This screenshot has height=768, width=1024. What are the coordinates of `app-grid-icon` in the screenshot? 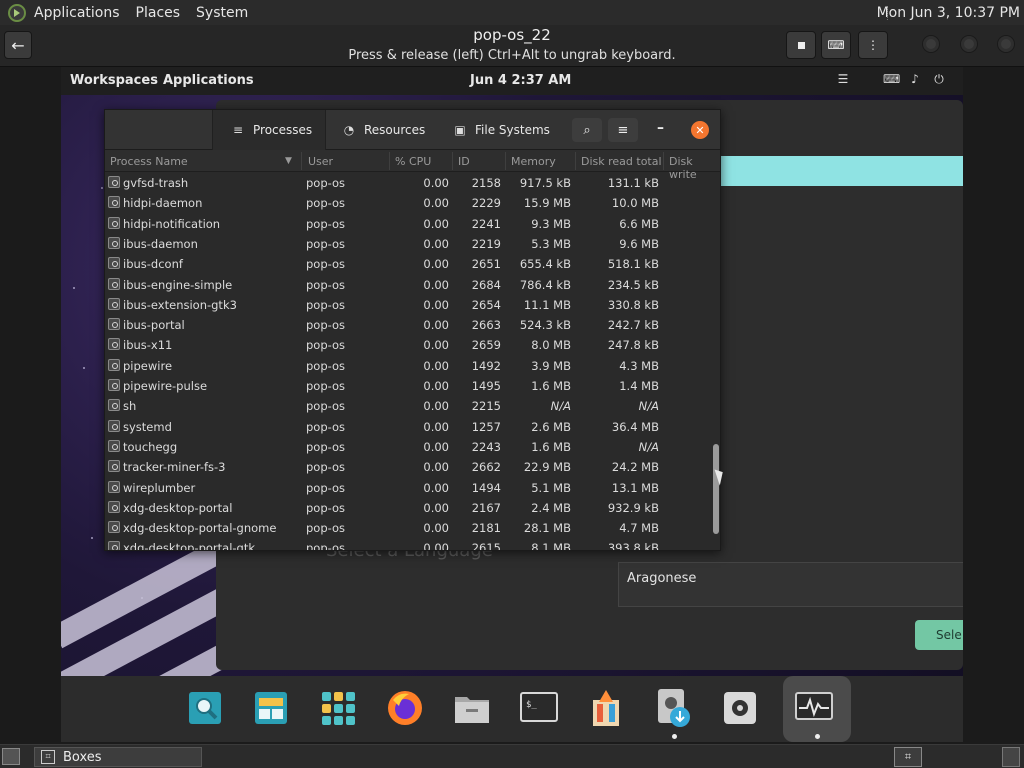 It's located at (338, 708).